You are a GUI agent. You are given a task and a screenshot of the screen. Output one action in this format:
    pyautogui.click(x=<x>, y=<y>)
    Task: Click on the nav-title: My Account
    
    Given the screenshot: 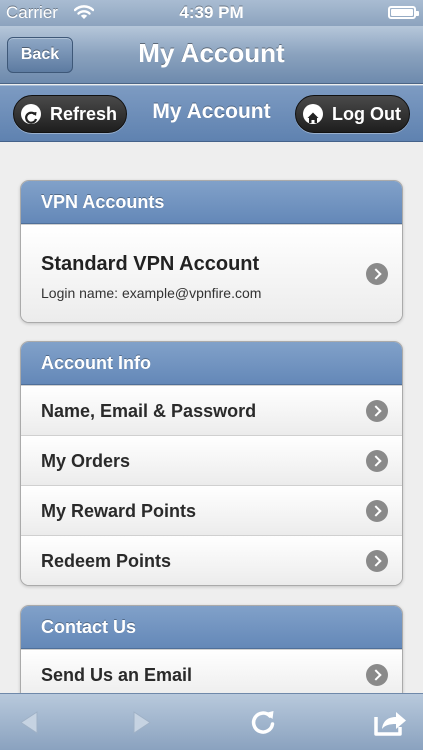 What is the action you would take?
    pyautogui.click(x=211, y=53)
    